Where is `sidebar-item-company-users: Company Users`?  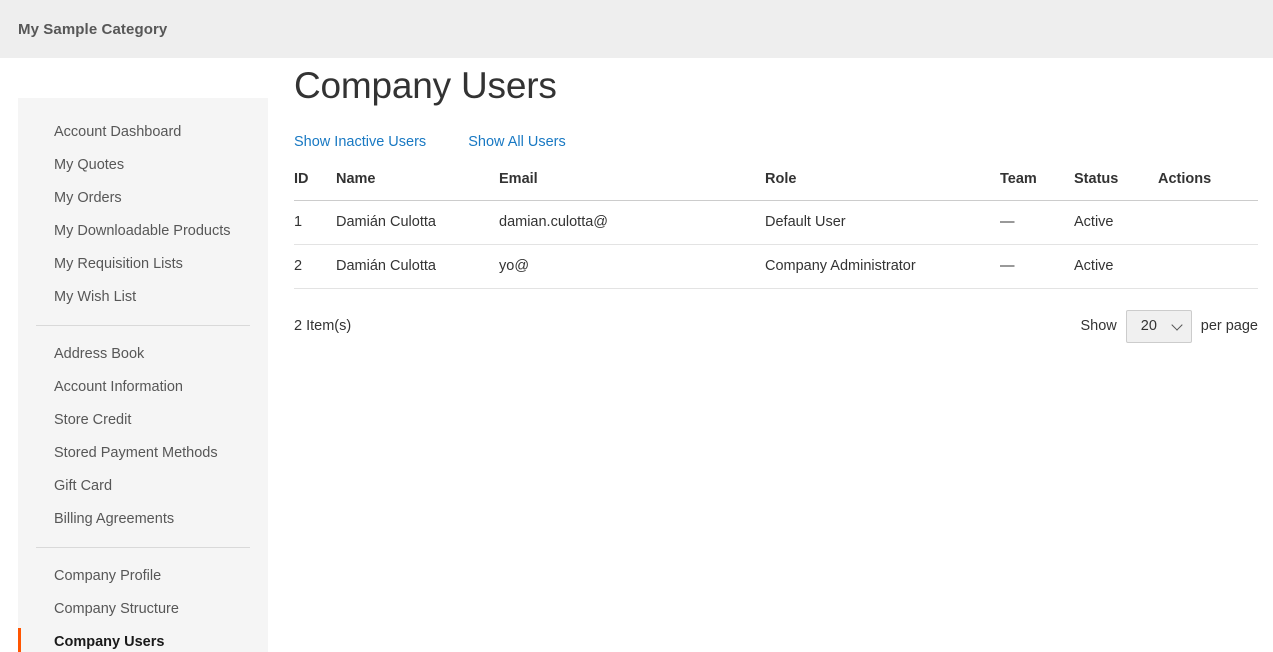
sidebar-item-company-users: Company Users is located at coordinates (143, 639).